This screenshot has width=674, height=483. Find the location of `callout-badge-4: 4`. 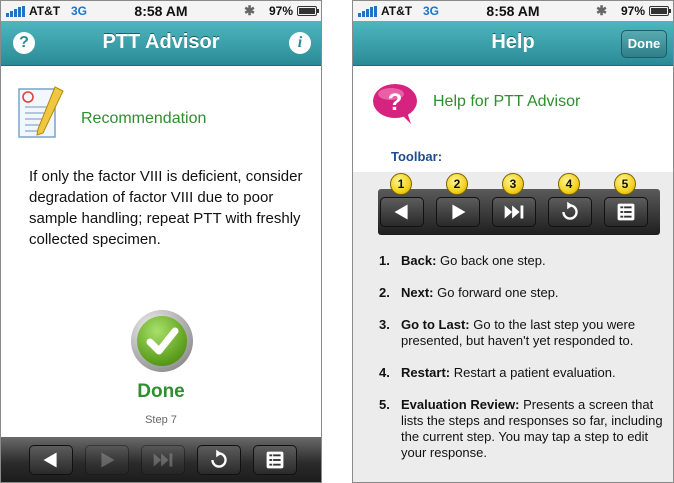

callout-badge-4: 4 is located at coordinates (569, 184).